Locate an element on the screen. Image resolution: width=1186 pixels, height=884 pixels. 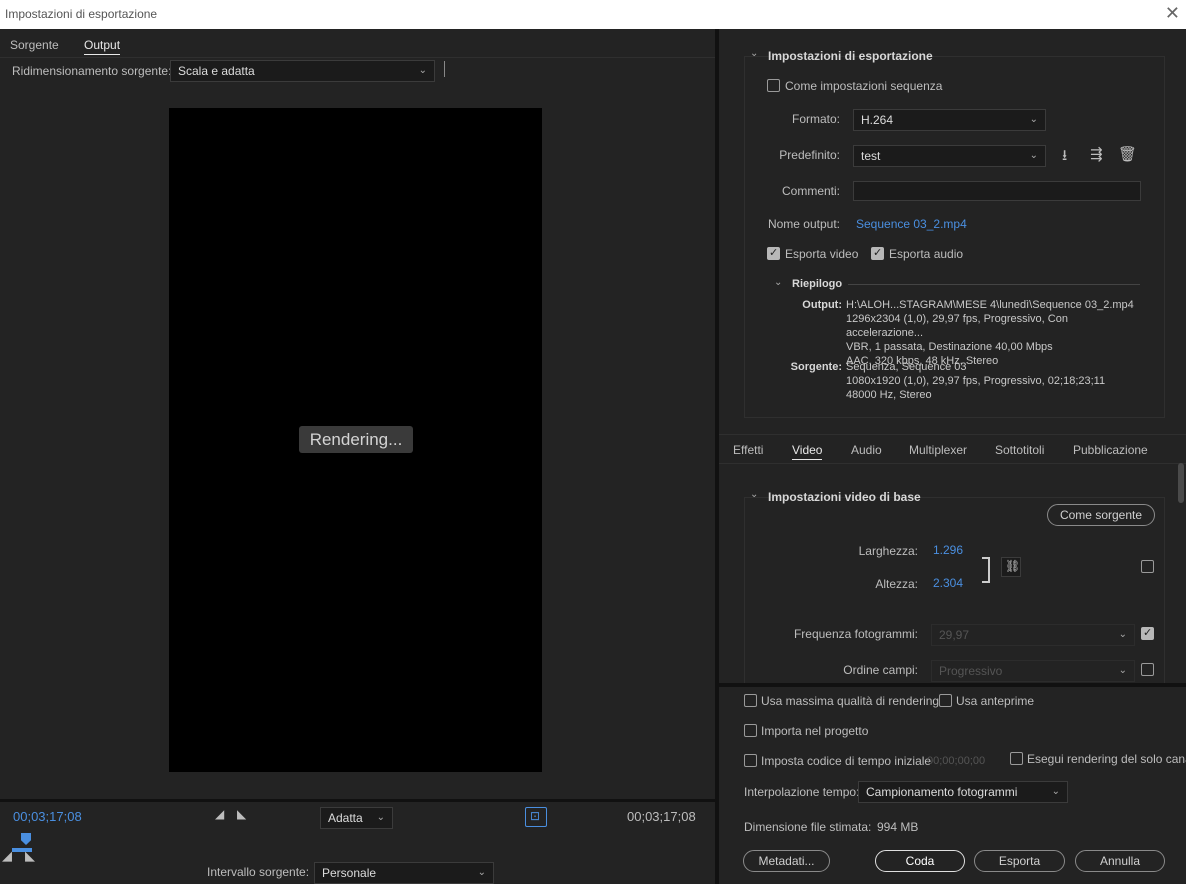
comments-label: Commenti: is located at coordinates (810, 191).